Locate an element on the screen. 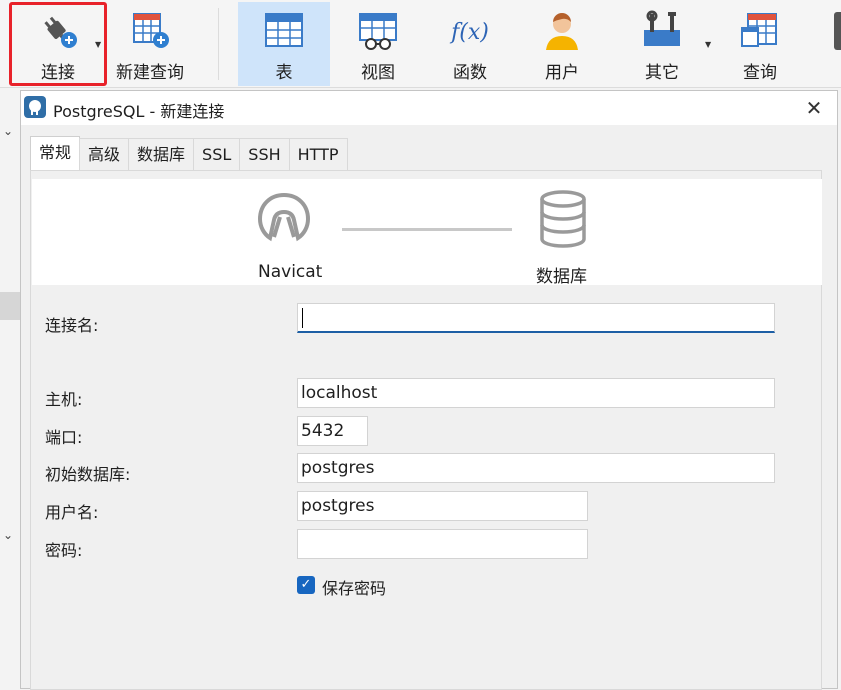 The width and height of the screenshot is (841, 690). dialog-titlebar: PostgreSQL - 新建连接 ✕ is located at coordinates (429, 108).